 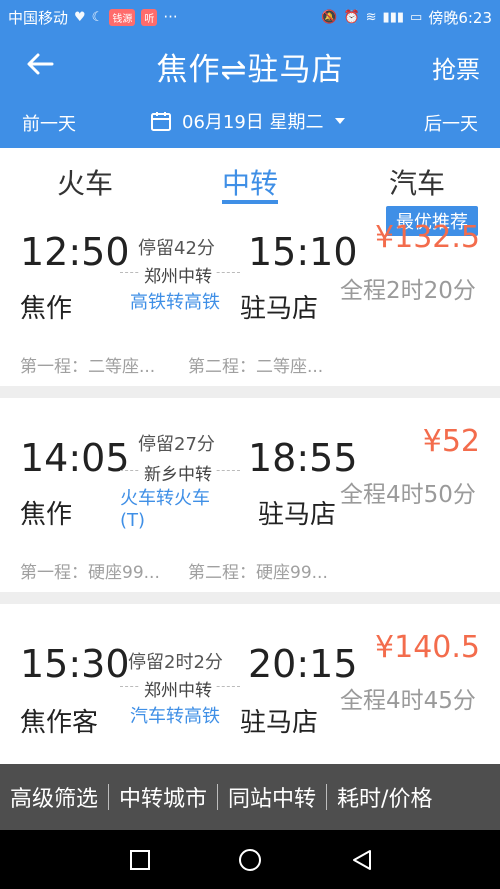 What do you see at coordinates (250, 202) in the screenshot?
I see `active-tab-indicator` at bounding box center [250, 202].